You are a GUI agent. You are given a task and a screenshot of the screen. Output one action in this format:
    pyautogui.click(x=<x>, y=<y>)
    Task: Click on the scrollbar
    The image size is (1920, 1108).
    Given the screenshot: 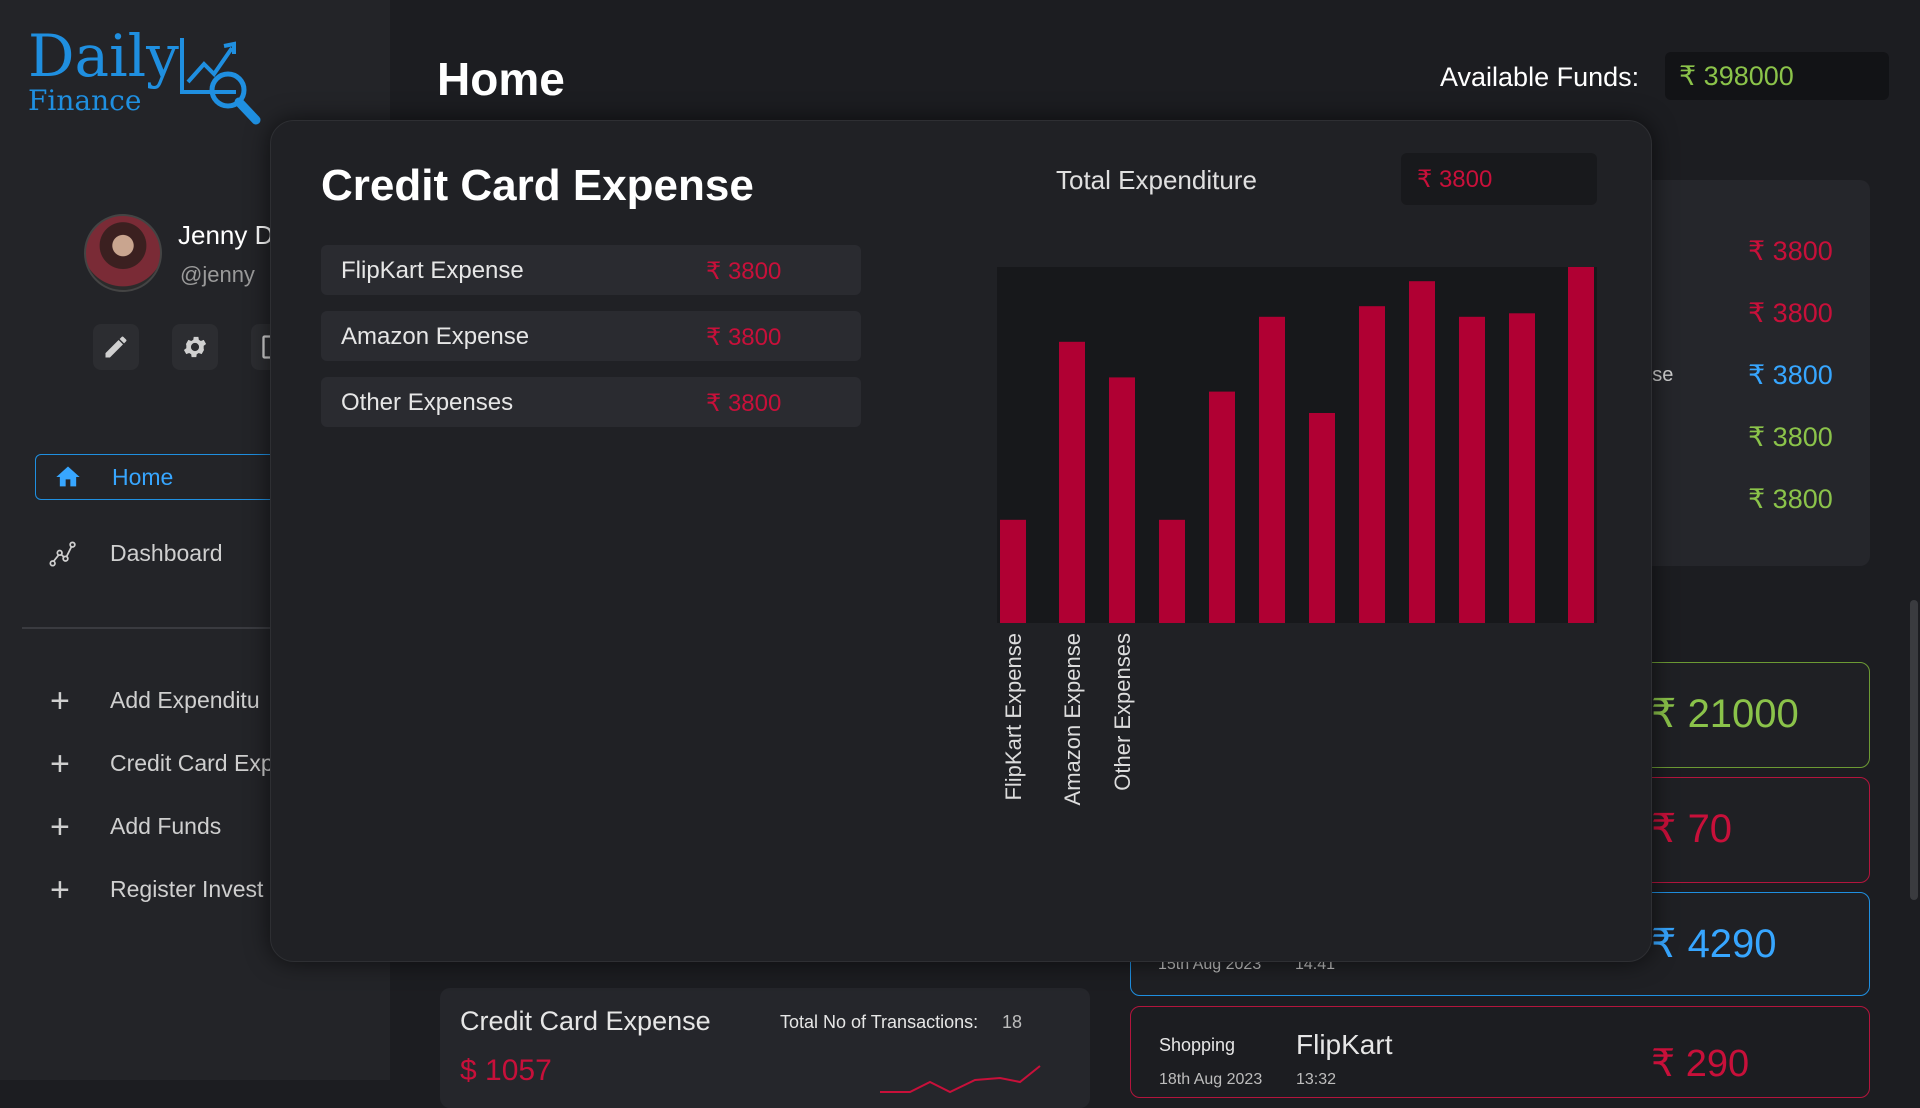 What is the action you would take?
    pyautogui.click(x=1914, y=750)
    